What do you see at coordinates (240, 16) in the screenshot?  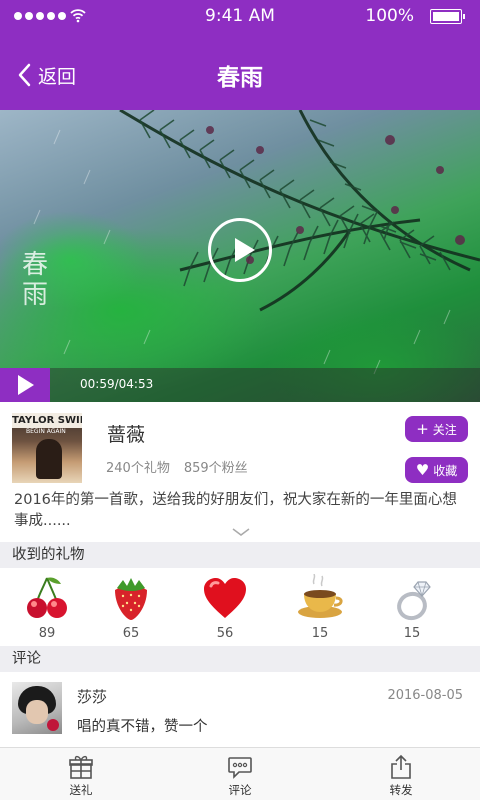 I see `status-bar: 9:41 AM 100%` at bounding box center [240, 16].